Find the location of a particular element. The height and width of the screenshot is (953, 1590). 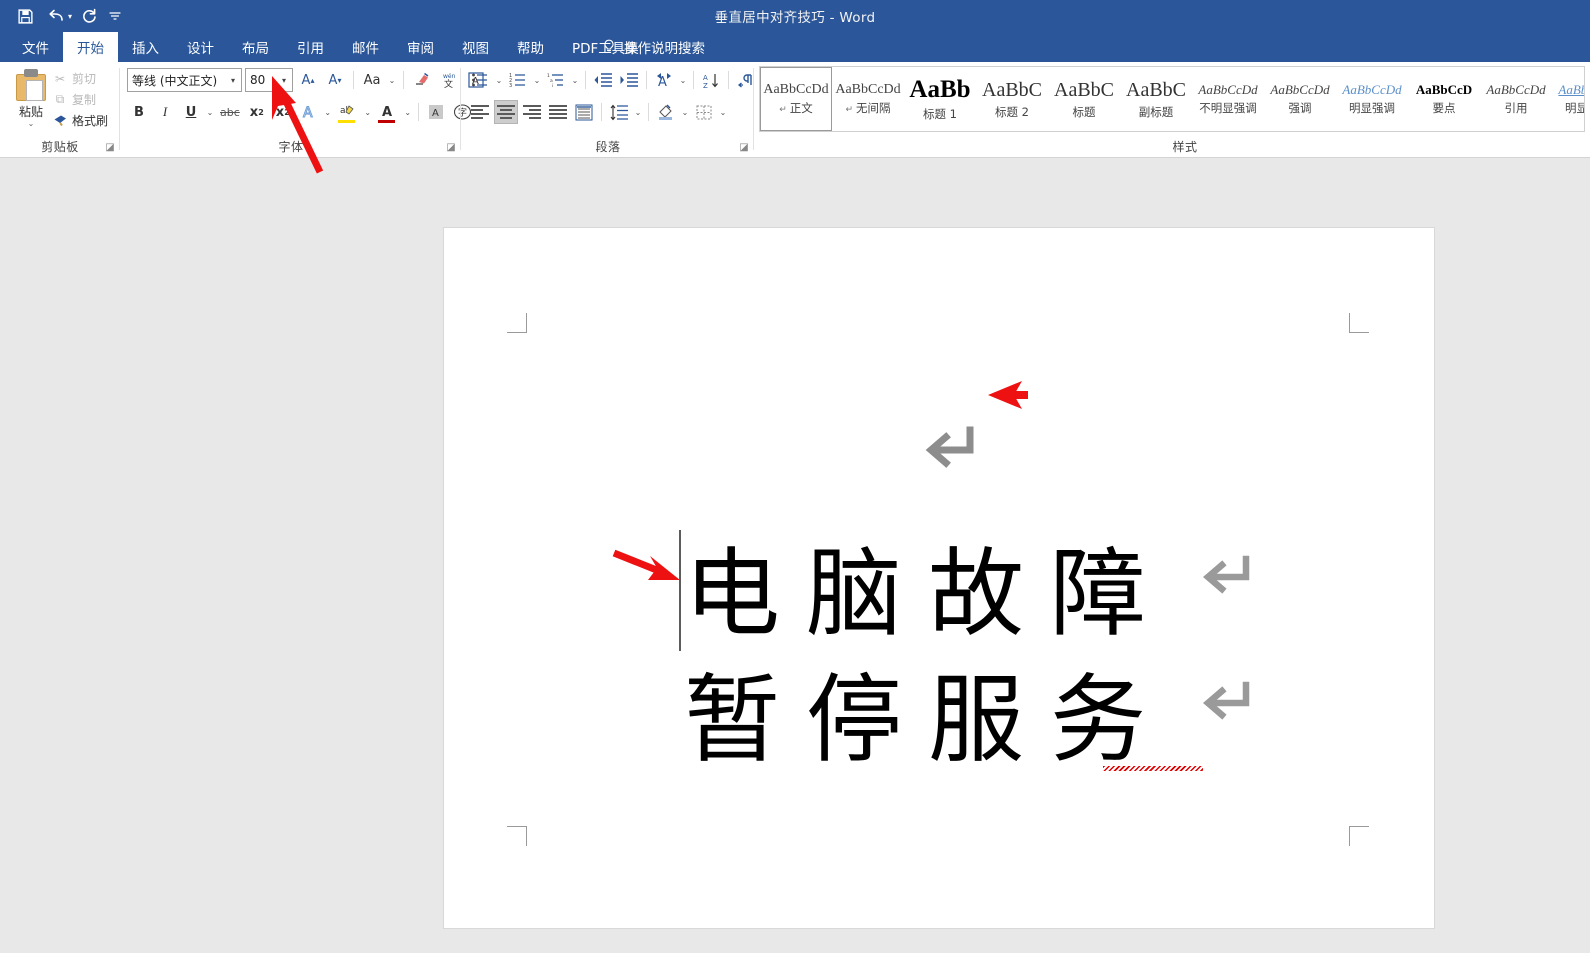

paragraph-dialog-launcher: ◪ is located at coordinates (744, 148).